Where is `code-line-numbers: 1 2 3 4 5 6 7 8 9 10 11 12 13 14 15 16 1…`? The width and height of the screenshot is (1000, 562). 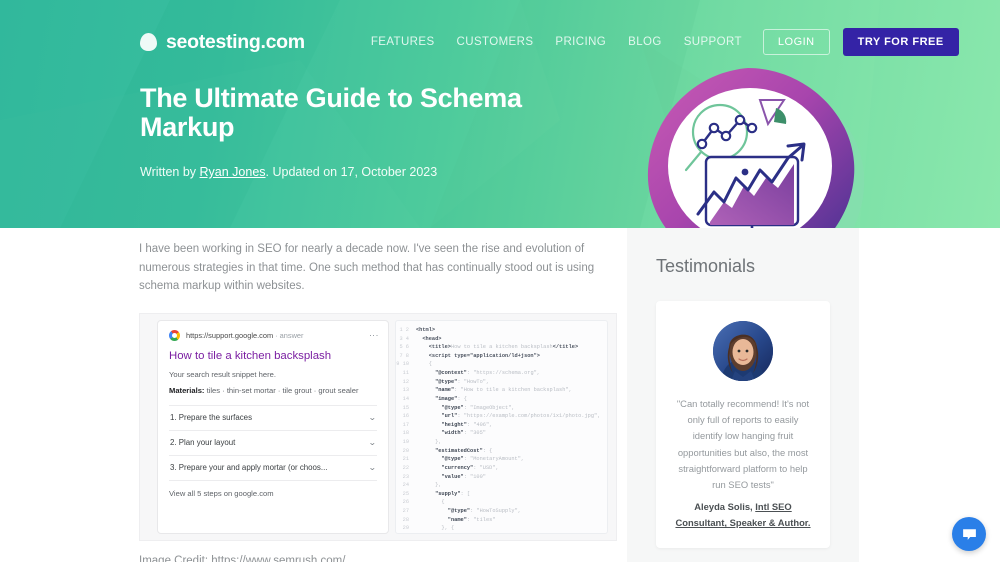 code-line-numbers: 1 2 3 4 5 6 7 8 9 10 11 12 13 14 15 16 1… is located at coordinates (402, 429).